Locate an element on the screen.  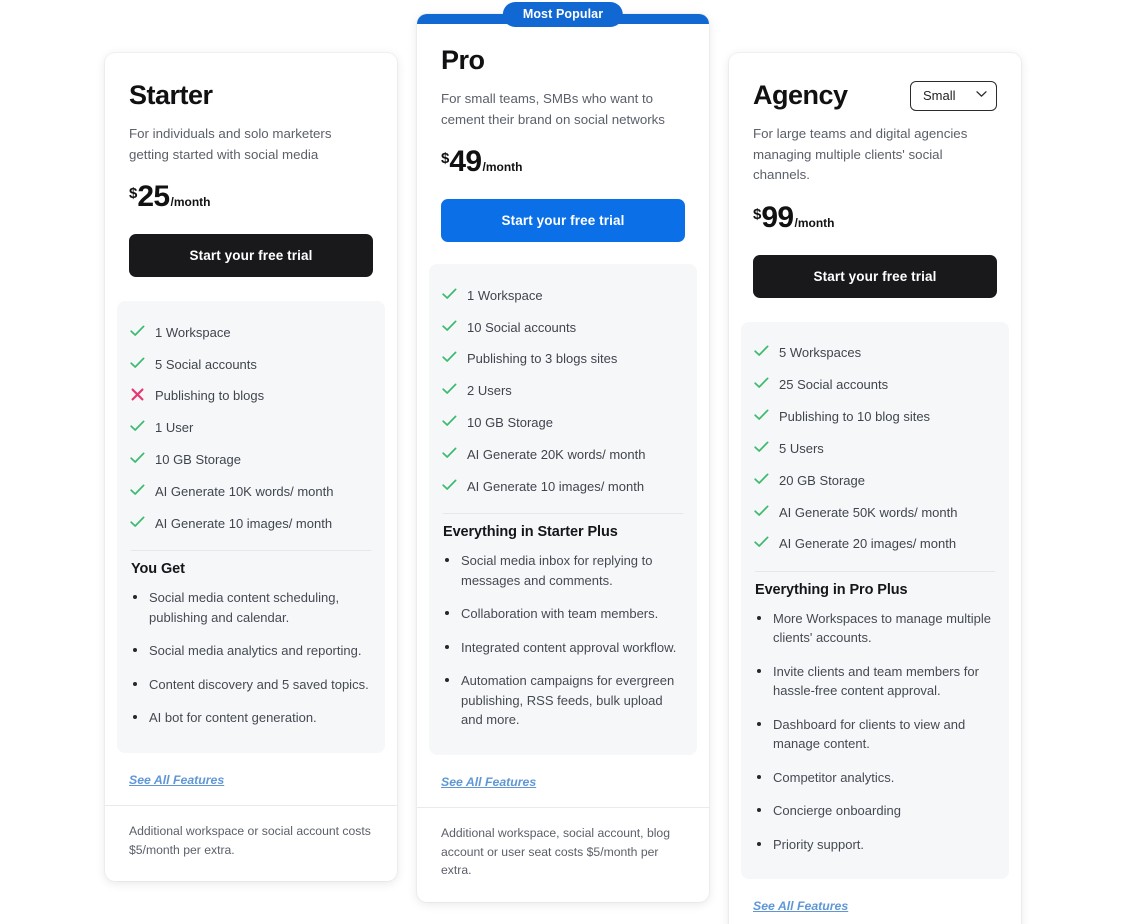
extras-item: Content discovery and 5 saved topics. is located at coordinates (251, 685).